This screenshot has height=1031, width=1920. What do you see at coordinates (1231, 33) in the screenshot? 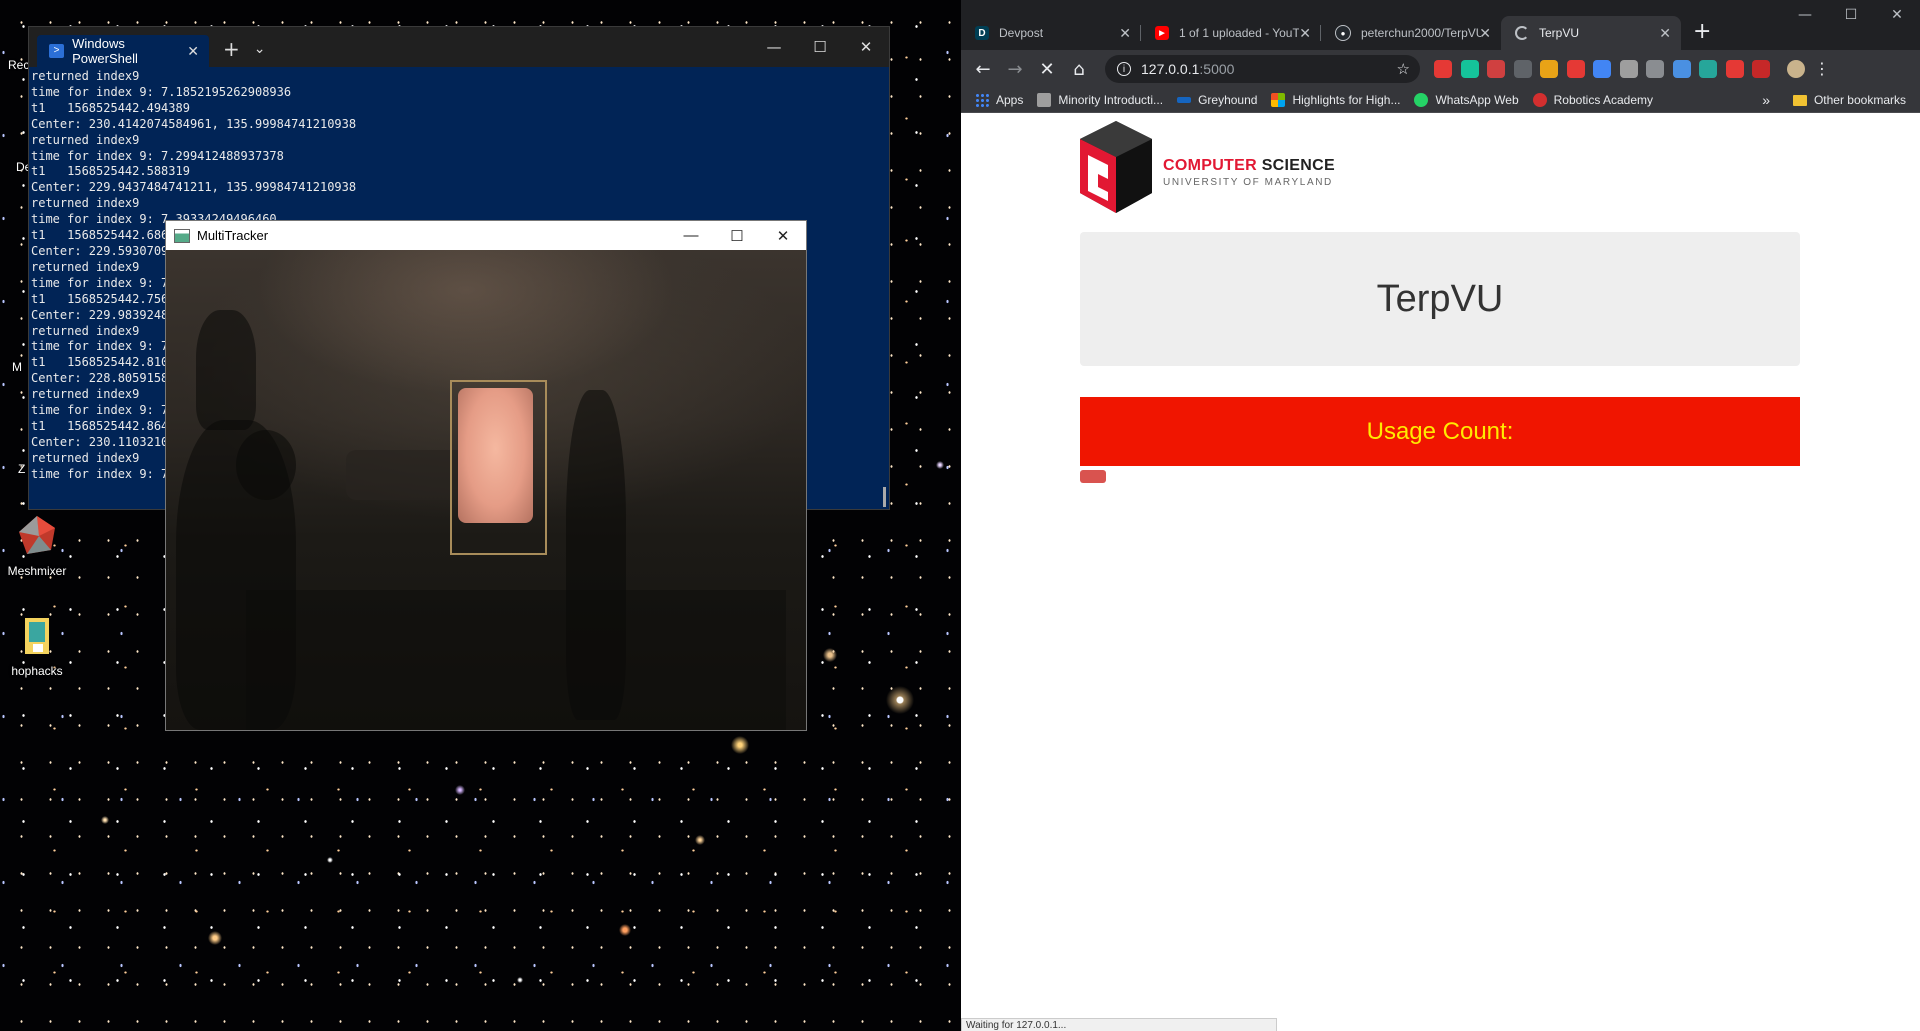
I see `browser-tab: ▶ 1 of 1 uploaded - YouTube ✕` at bounding box center [1231, 33].